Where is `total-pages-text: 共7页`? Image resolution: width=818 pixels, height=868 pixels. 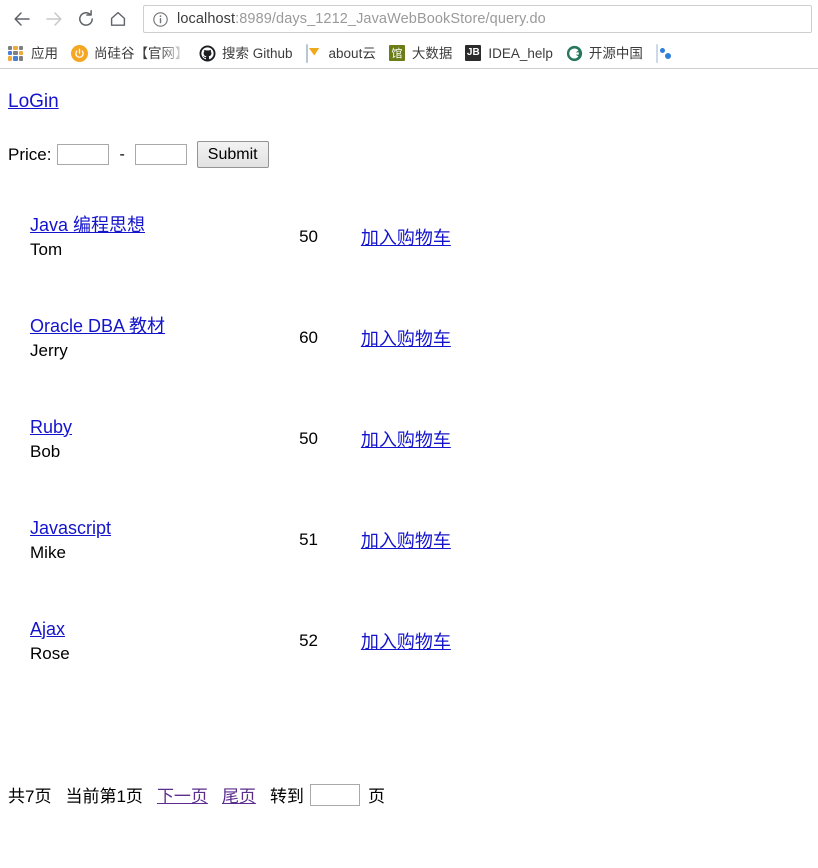 total-pages-text: 共7页 is located at coordinates (30, 796).